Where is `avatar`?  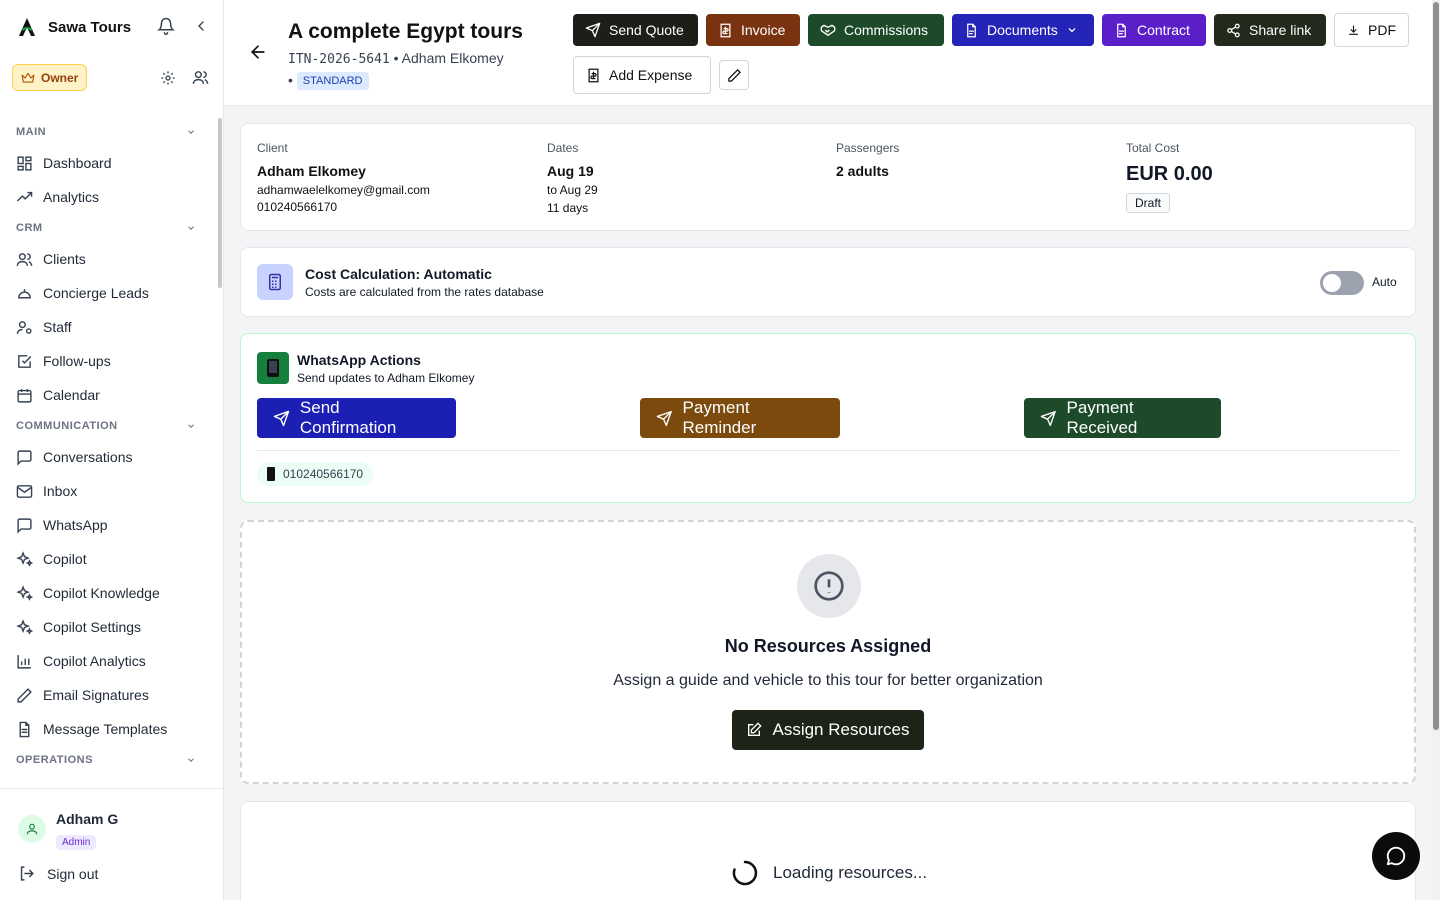 avatar is located at coordinates (32, 829).